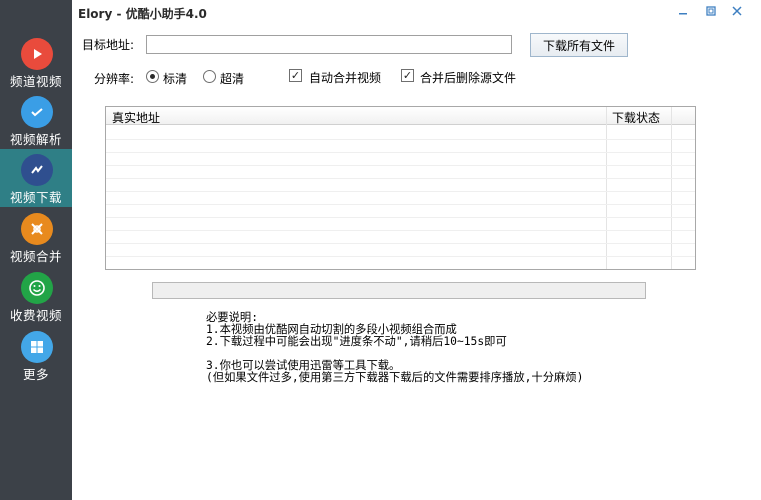 This screenshot has height=500, width=761. Describe the element at coordinates (35, 256) in the screenshot. I see `sidebar-item-label: 视频合并` at that location.